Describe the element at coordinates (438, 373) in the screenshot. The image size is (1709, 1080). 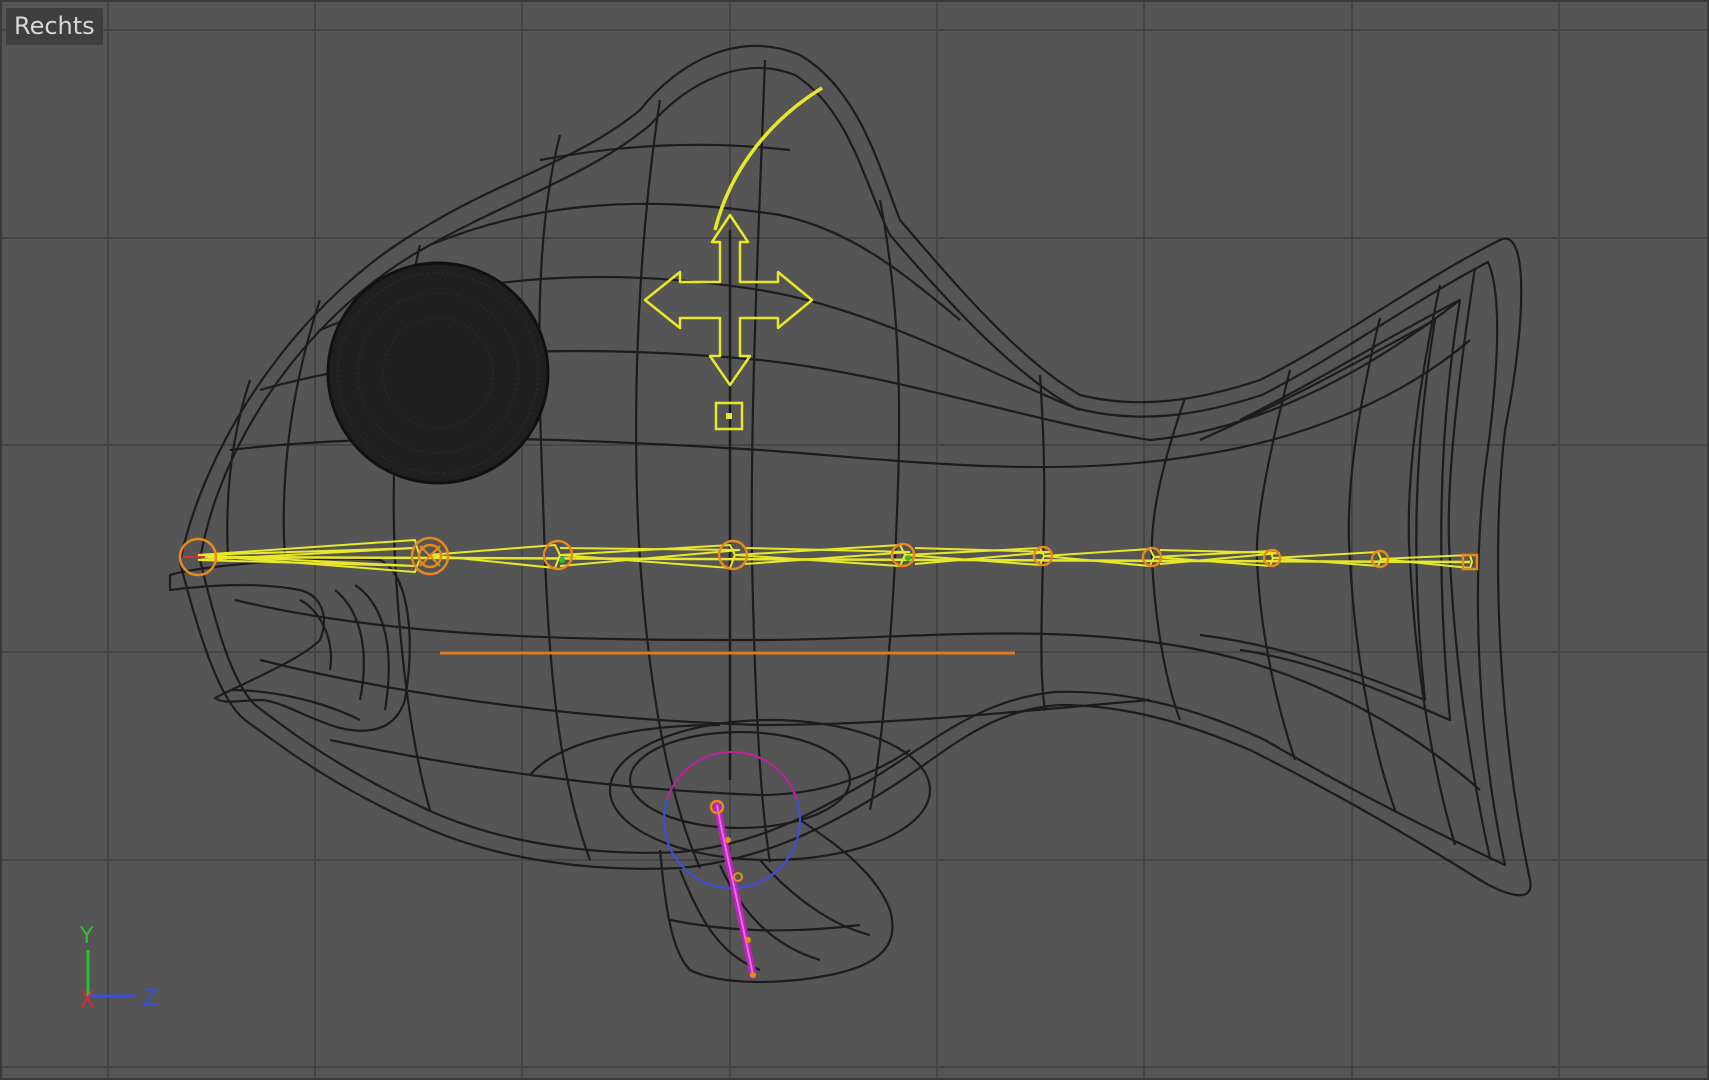
I see `eye-sphere` at that location.